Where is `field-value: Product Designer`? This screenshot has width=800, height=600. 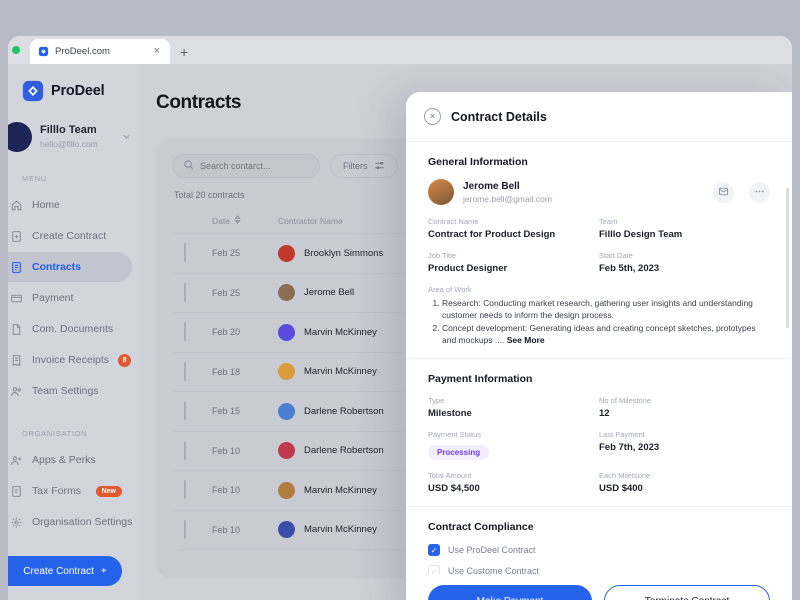
field-value: Product Designer is located at coordinates (468, 268).